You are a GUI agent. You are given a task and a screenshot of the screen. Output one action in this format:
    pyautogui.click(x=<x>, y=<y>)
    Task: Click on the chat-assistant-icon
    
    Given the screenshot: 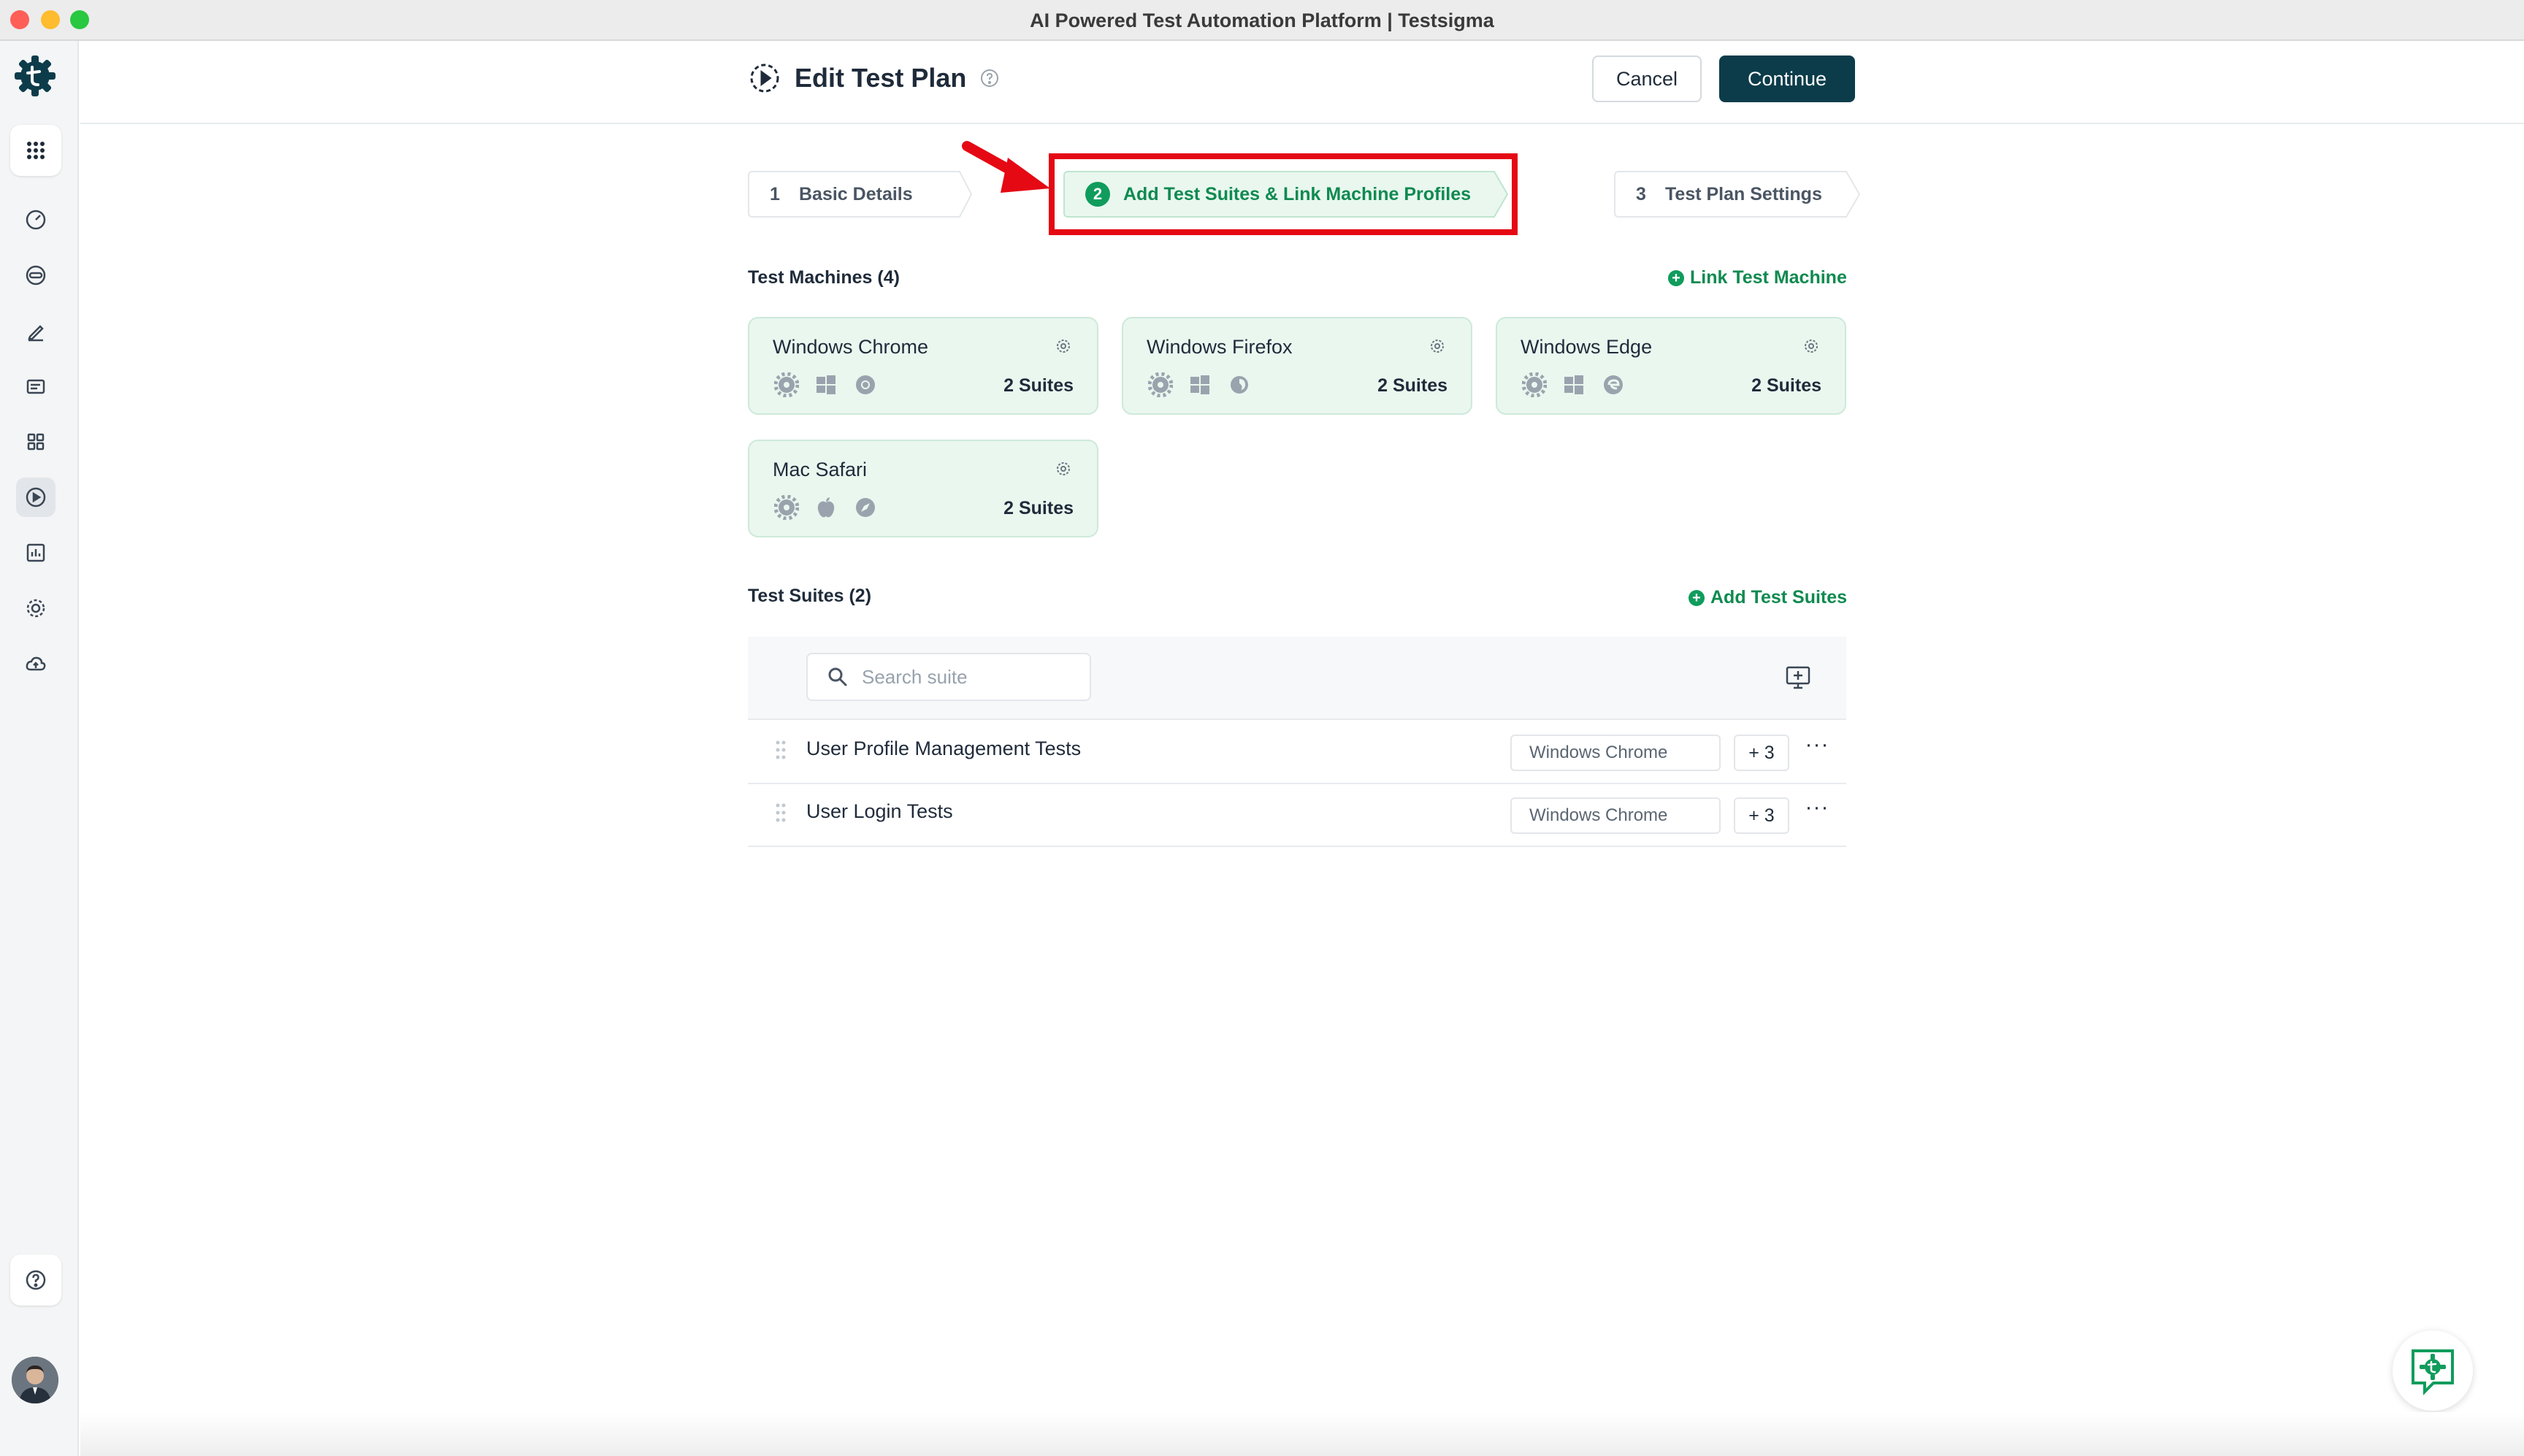 What is the action you would take?
    pyautogui.click(x=2433, y=1370)
    